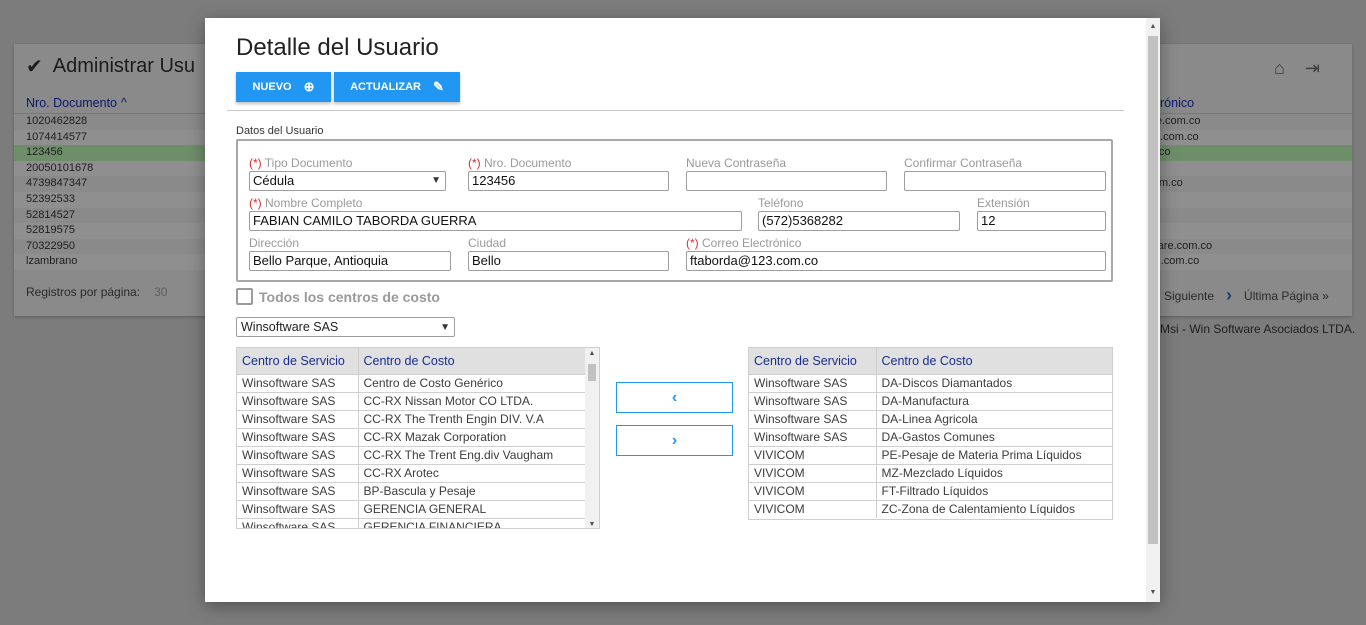 The height and width of the screenshot is (625, 1366). What do you see at coordinates (76, 103) in the screenshot?
I see `background-col-header-documento: Nro. Documento ^` at bounding box center [76, 103].